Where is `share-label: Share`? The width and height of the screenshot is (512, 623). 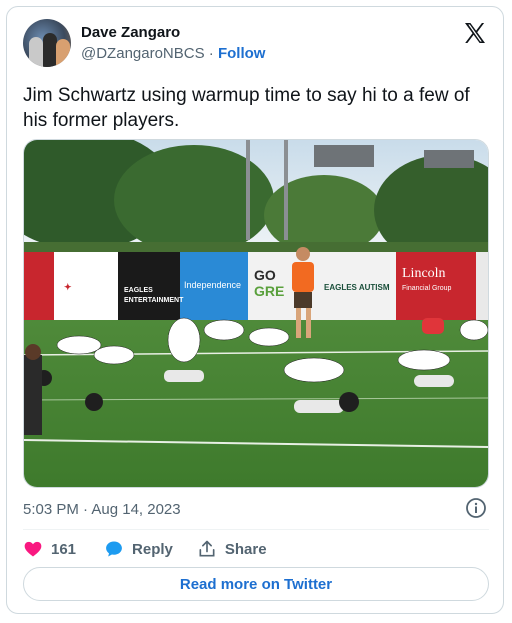
share-label: Share is located at coordinates (245, 549).